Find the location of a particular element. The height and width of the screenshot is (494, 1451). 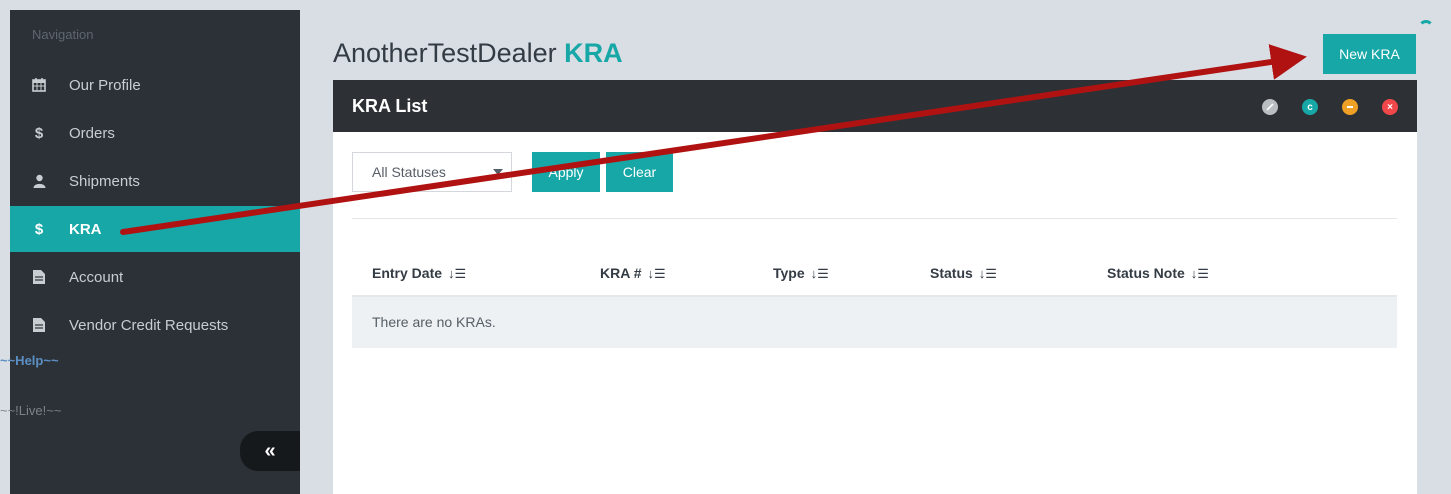

column-header-kra-number: KRA # ↓☰ is located at coordinates (633, 273).